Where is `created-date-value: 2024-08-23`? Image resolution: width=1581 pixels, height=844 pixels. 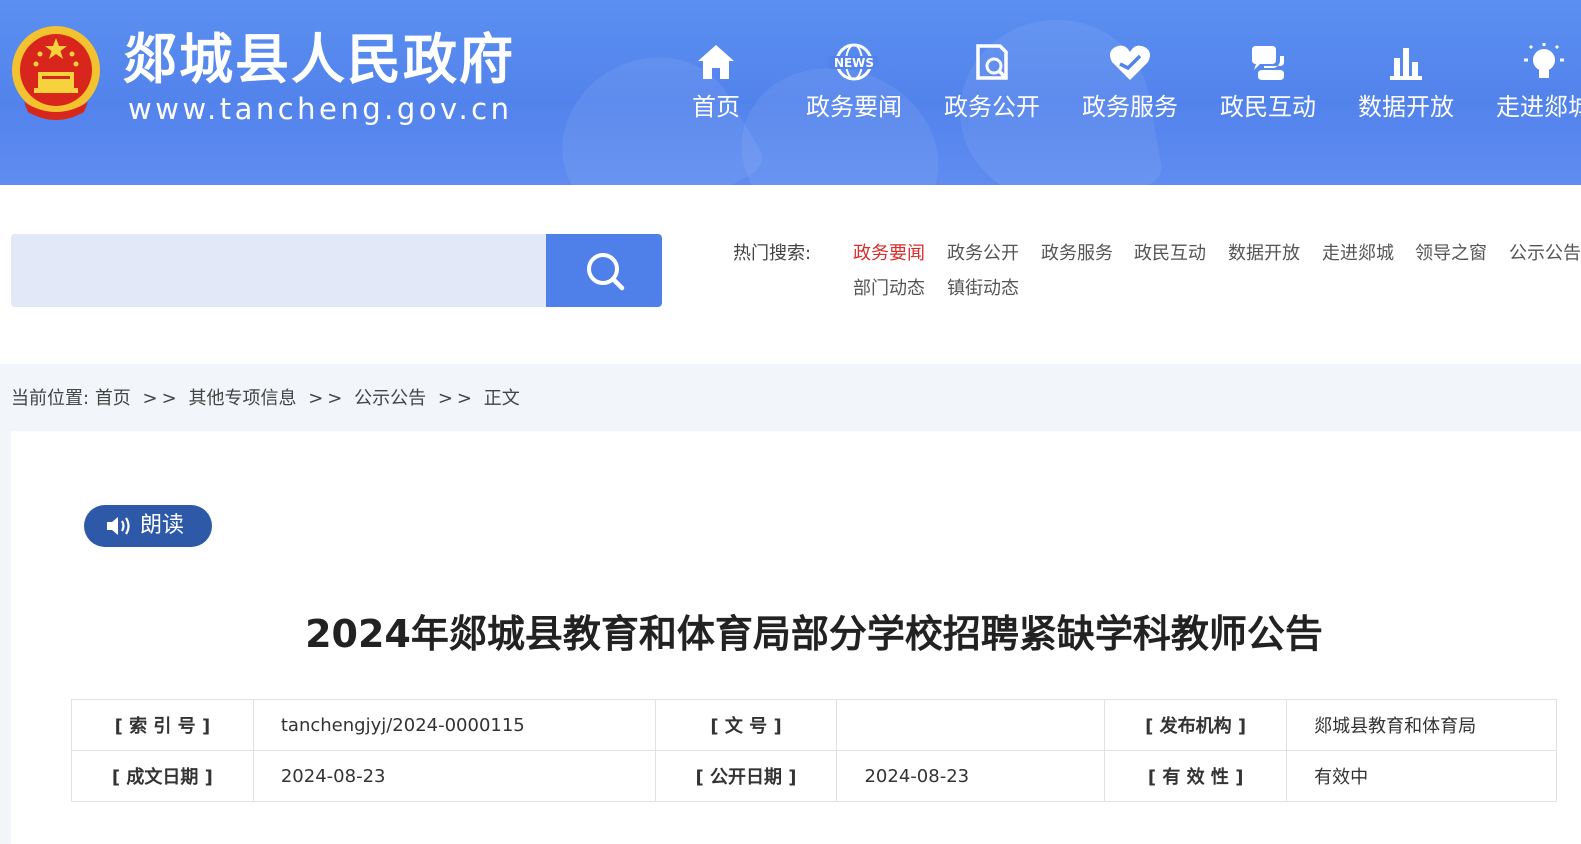
created-date-value: 2024-08-23 is located at coordinates (454, 776).